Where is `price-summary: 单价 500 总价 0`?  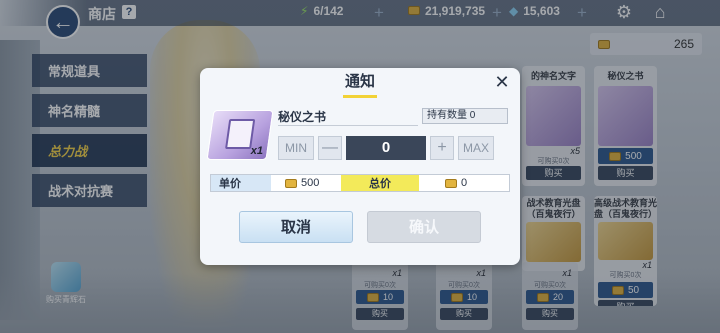
price-summary: 单价 500 总价 0 is located at coordinates (360, 183).